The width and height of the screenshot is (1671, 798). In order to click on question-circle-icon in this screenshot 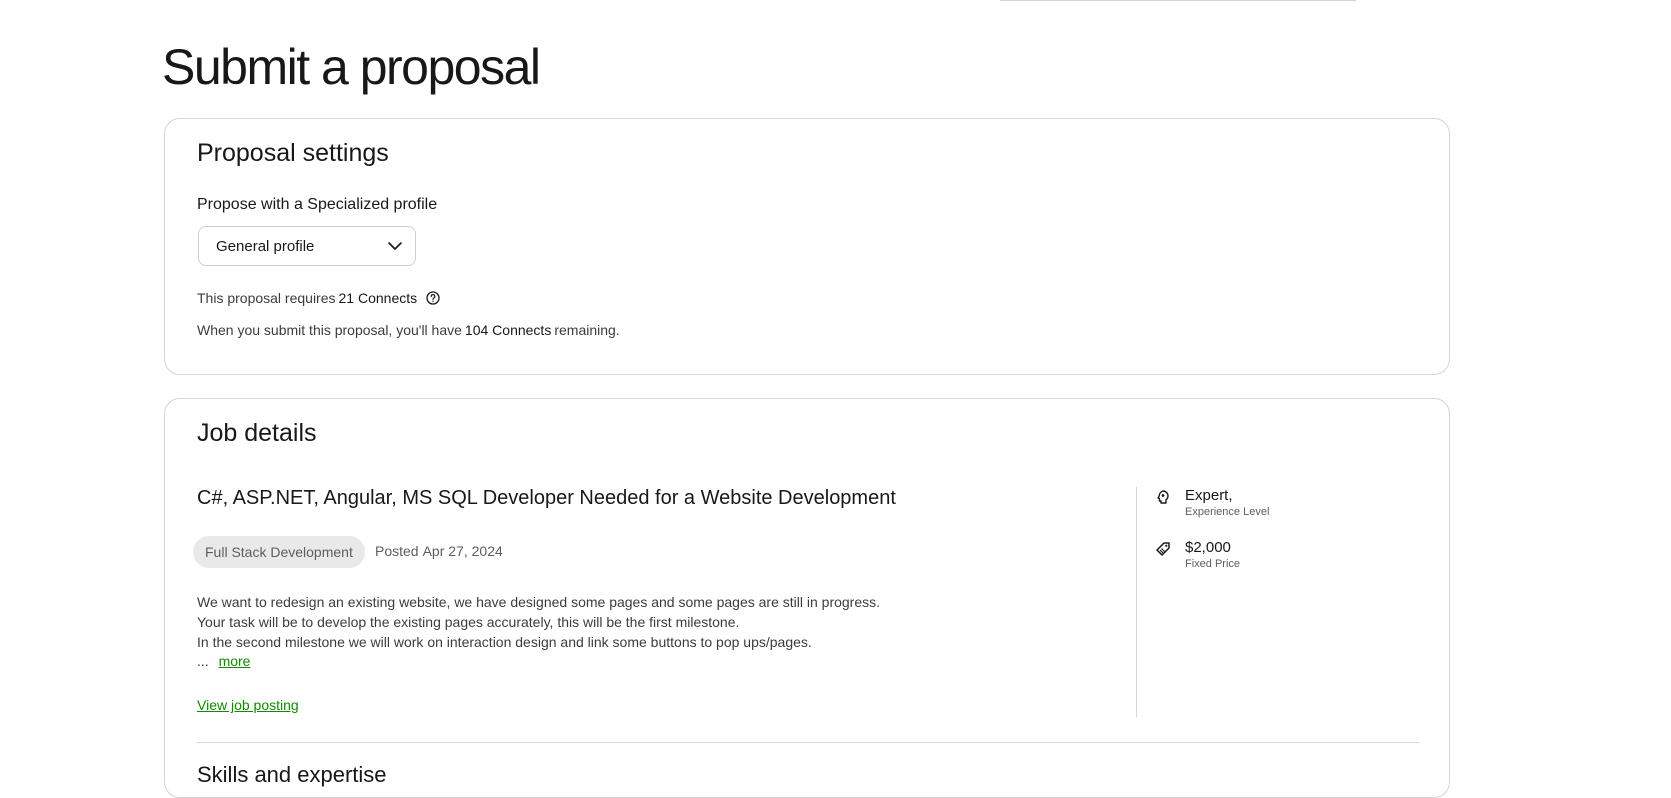, I will do `click(433, 298)`.